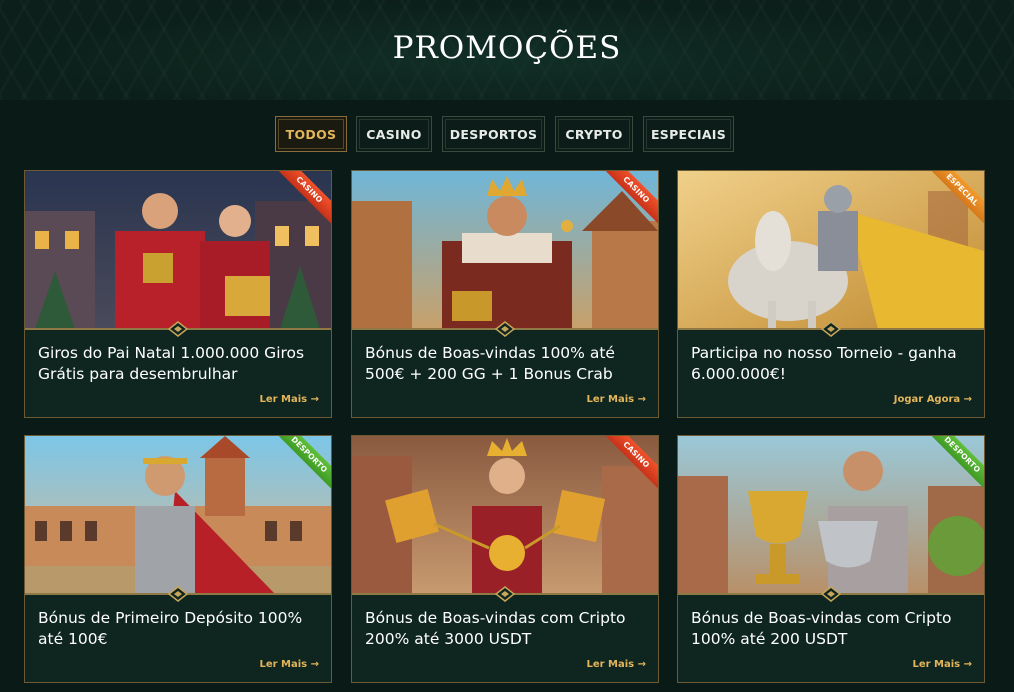 This screenshot has height=692, width=1014. What do you see at coordinates (493, 134) in the screenshot?
I see `filter-desportos-button: DESPORTOS` at bounding box center [493, 134].